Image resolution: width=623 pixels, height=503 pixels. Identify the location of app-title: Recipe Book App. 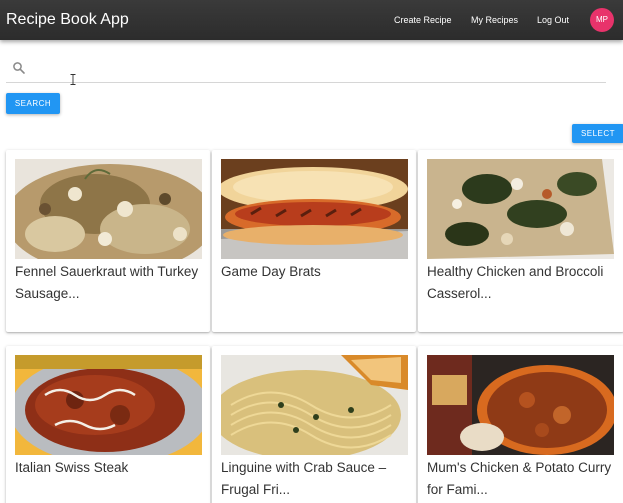
(67, 20).